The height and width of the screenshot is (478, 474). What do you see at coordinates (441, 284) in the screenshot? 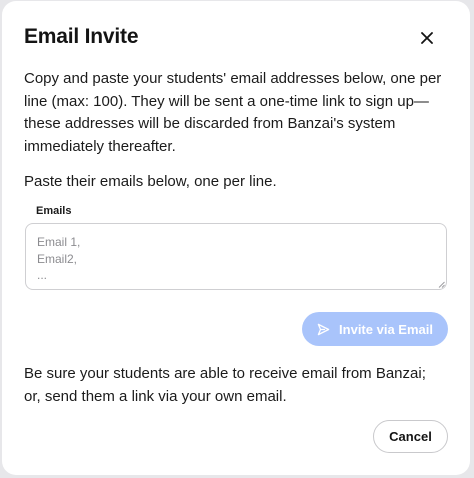
I see `resize-grip-icon` at bounding box center [441, 284].